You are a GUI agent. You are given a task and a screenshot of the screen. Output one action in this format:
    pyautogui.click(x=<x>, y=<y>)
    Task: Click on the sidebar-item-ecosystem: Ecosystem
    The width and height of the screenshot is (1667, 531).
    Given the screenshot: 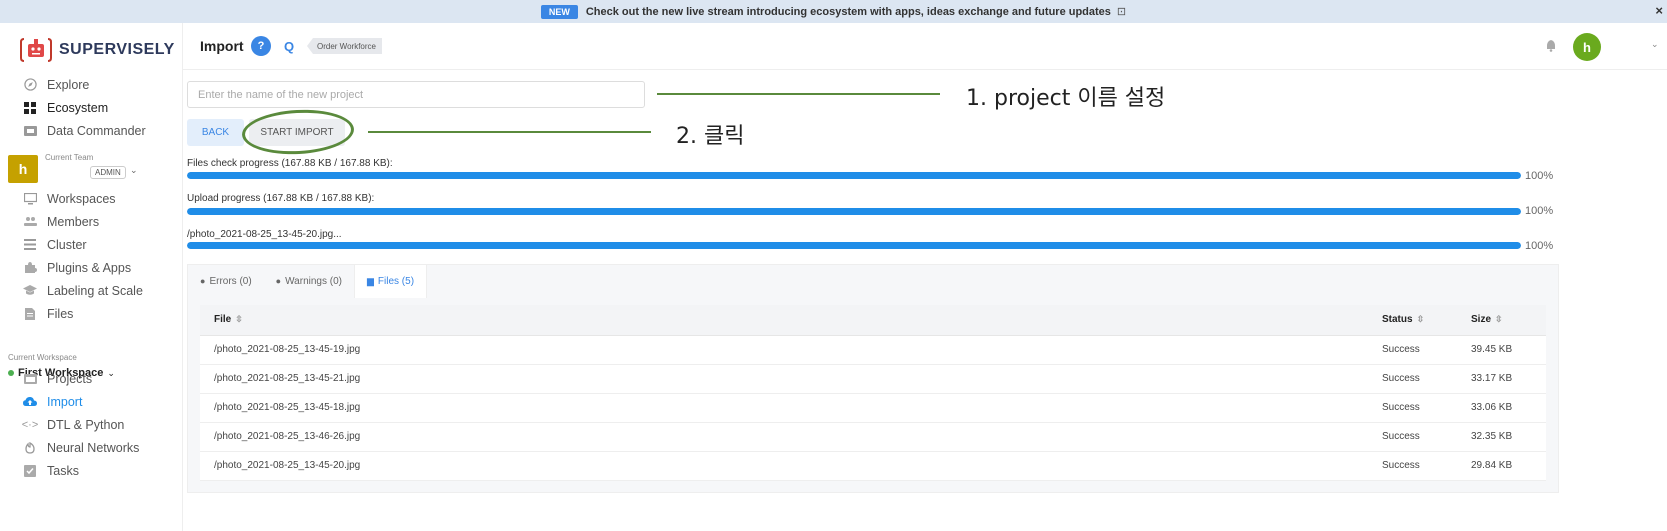 What is the action you would take?
    pyautogui.click(x=91, y=107)
    